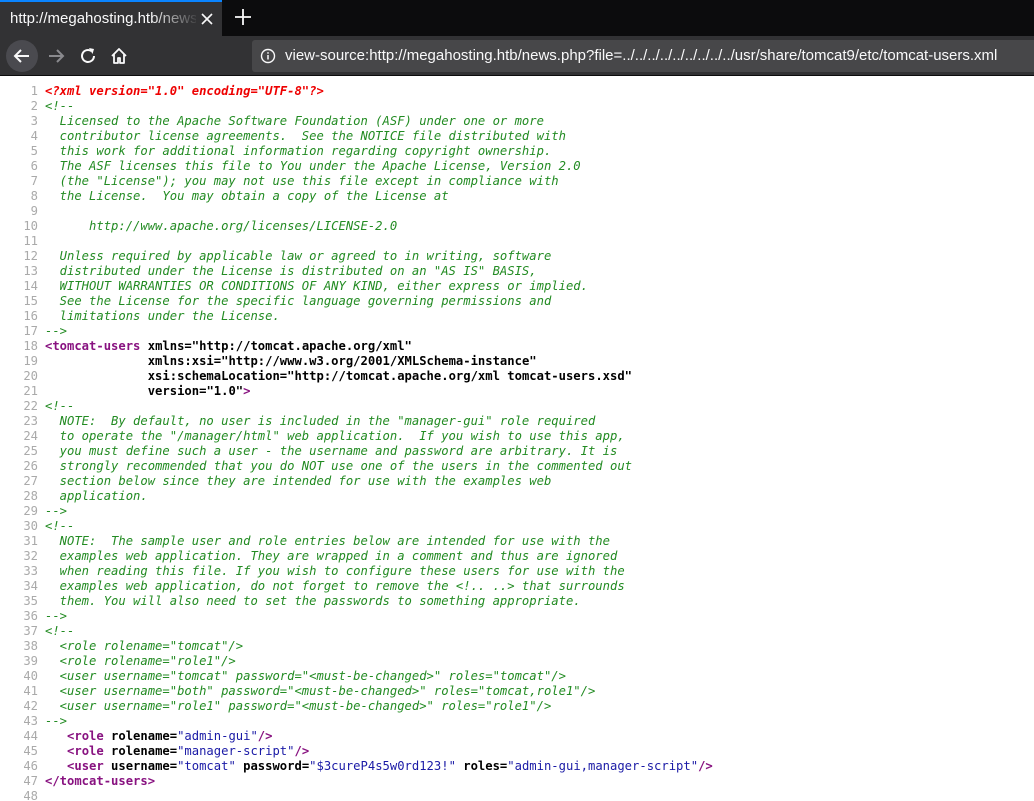  I want to click on line-number: 40, so click(30, 676).